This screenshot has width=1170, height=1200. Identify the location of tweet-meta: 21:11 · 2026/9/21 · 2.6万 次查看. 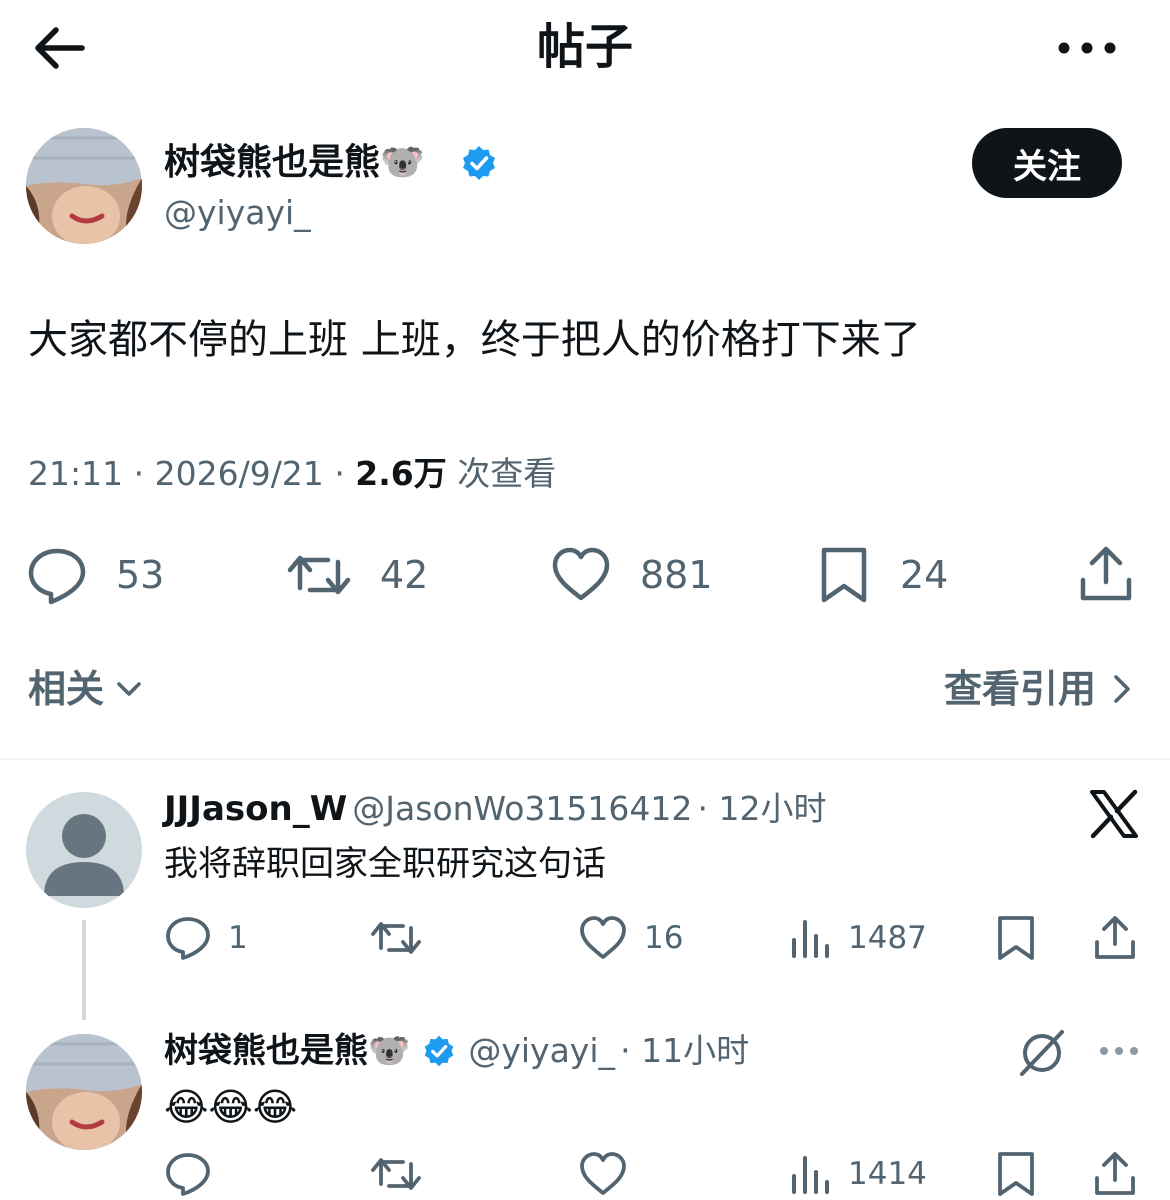
(292, 473).